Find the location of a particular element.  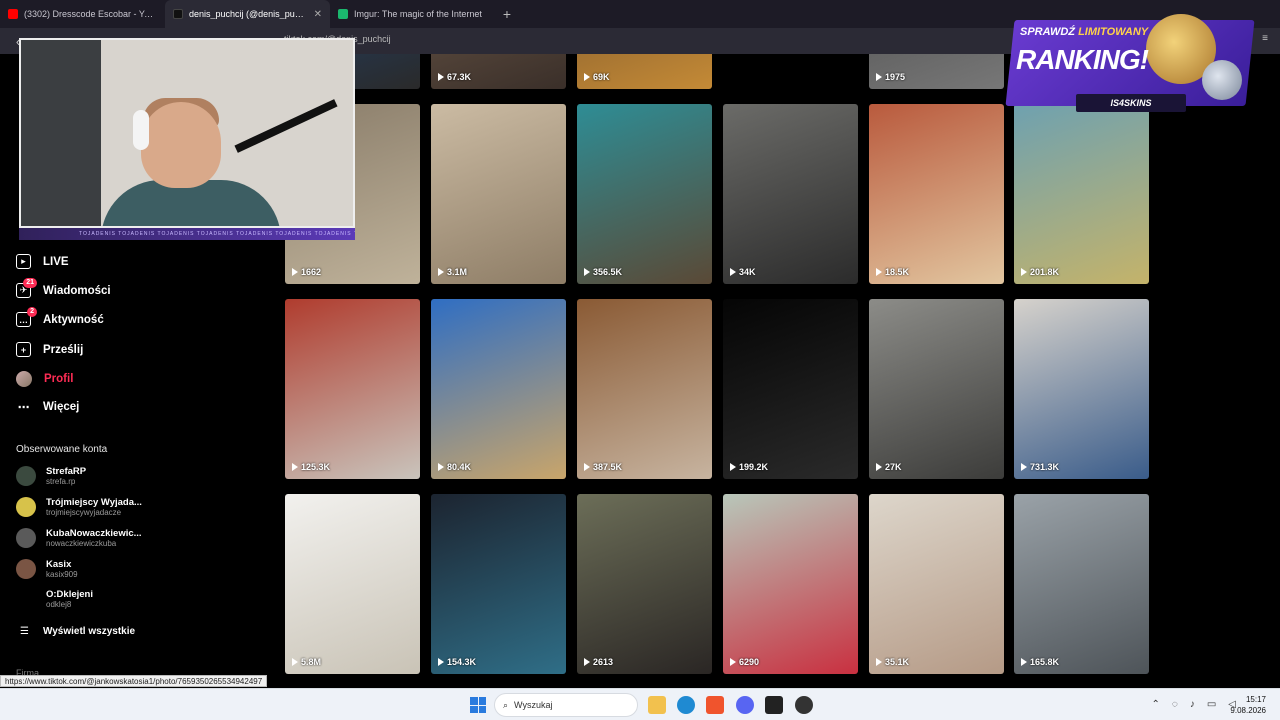

taskbar-clock: 15:17 9.08.2026 is located at coordinates (1248, 705).